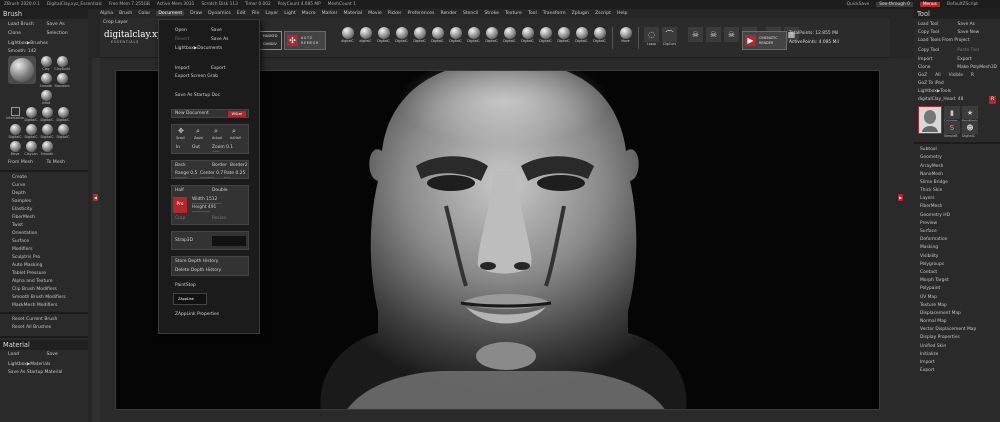 This screenshot has height=422, width=1000. I want to click on load-brush-button: Load Brush, so click(27, 25).